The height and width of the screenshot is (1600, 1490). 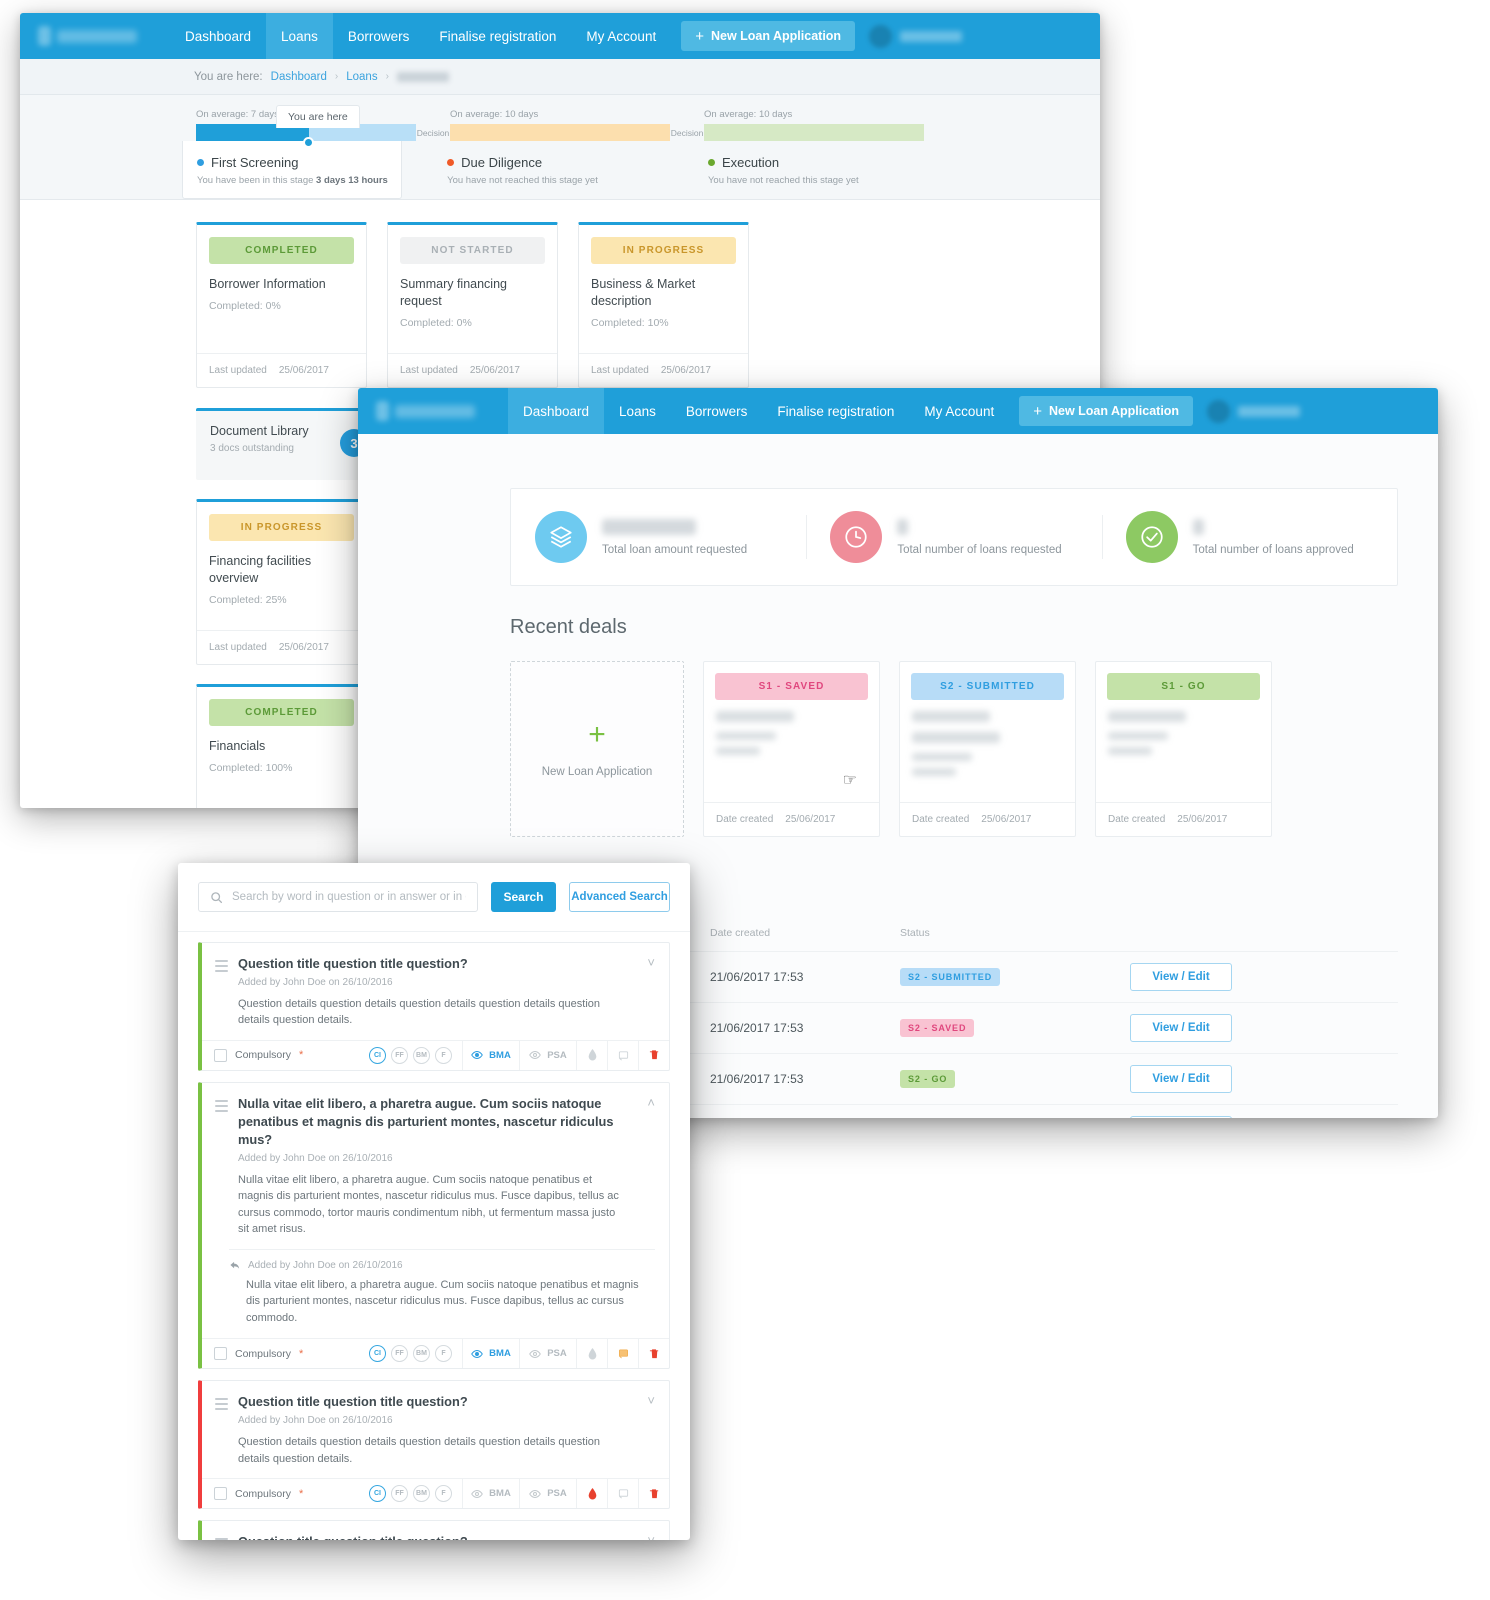 I want to click on comment-icon, so click(x=623, y=1354).